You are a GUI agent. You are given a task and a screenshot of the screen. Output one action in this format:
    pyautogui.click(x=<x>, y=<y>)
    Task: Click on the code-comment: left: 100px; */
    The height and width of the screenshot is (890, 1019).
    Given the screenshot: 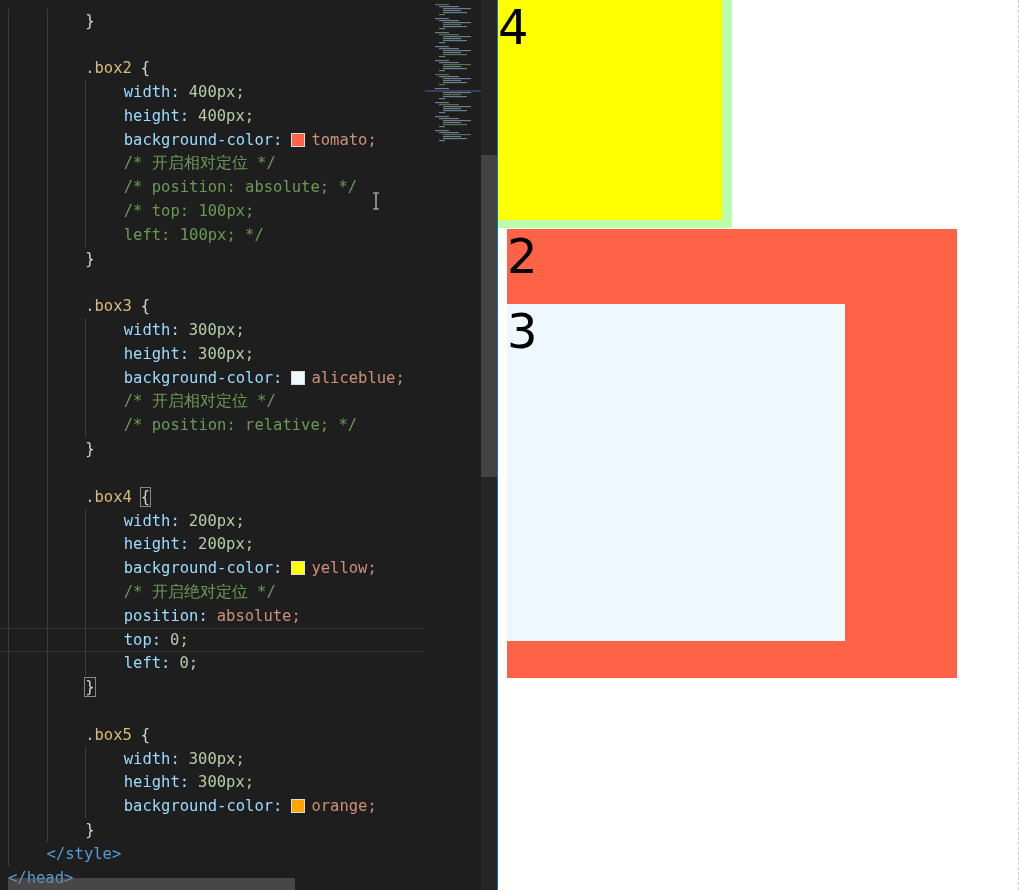 What is the action you would take?
    pyautogui.click(x=193, y=235)
    